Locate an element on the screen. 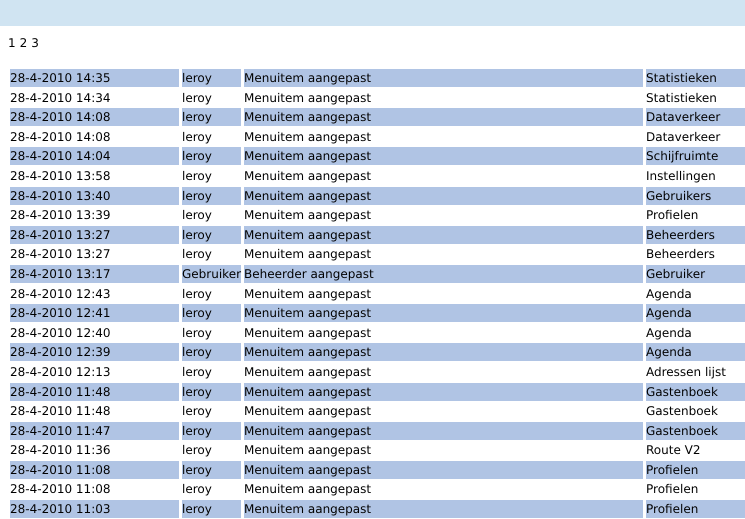  date-cell-text: 28-4-2010 13:27 is located at coordinates (61, 255).